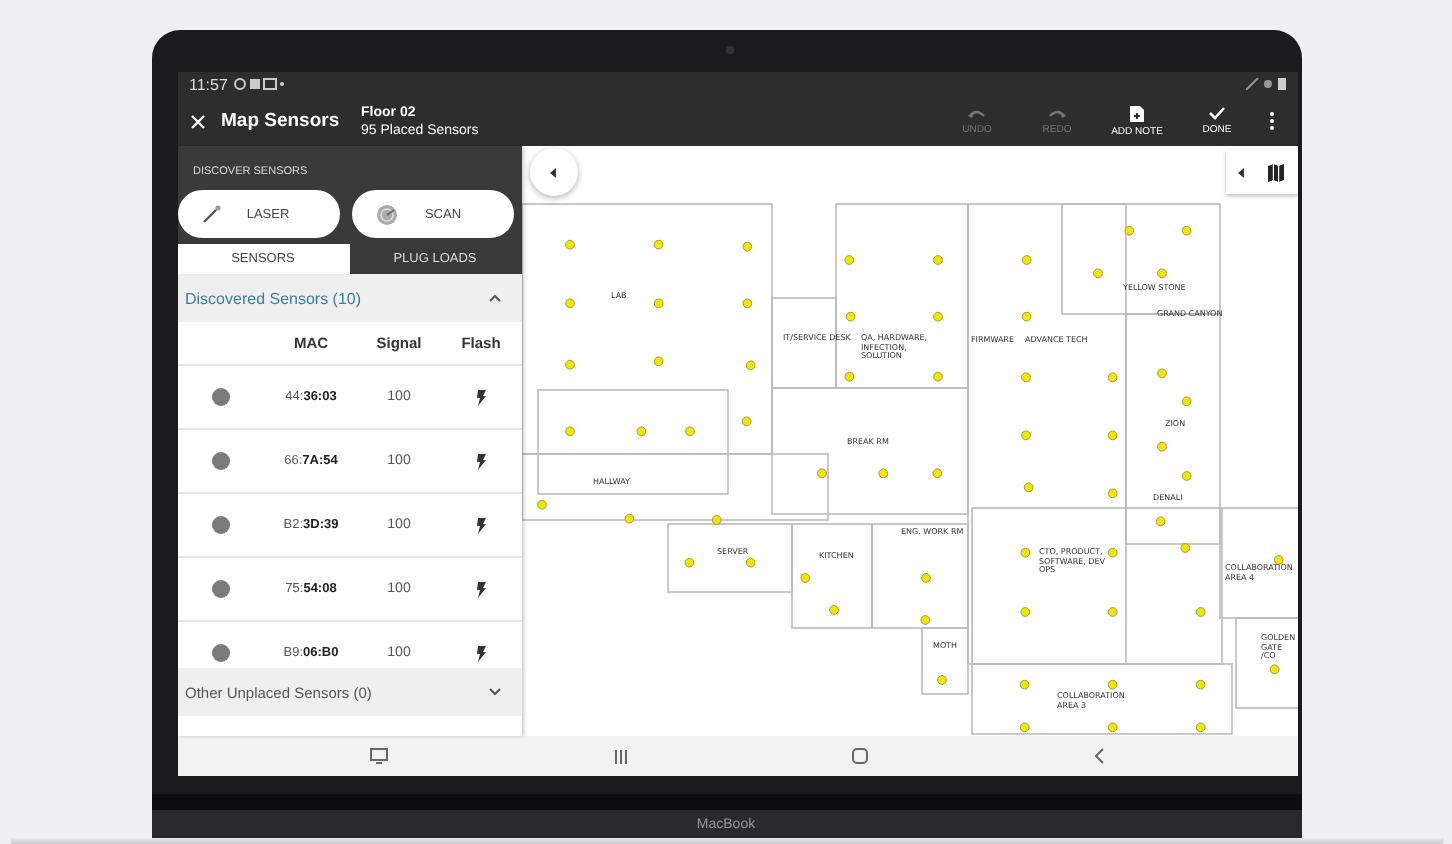  I want to click on wand-icon, so click(211, 214).